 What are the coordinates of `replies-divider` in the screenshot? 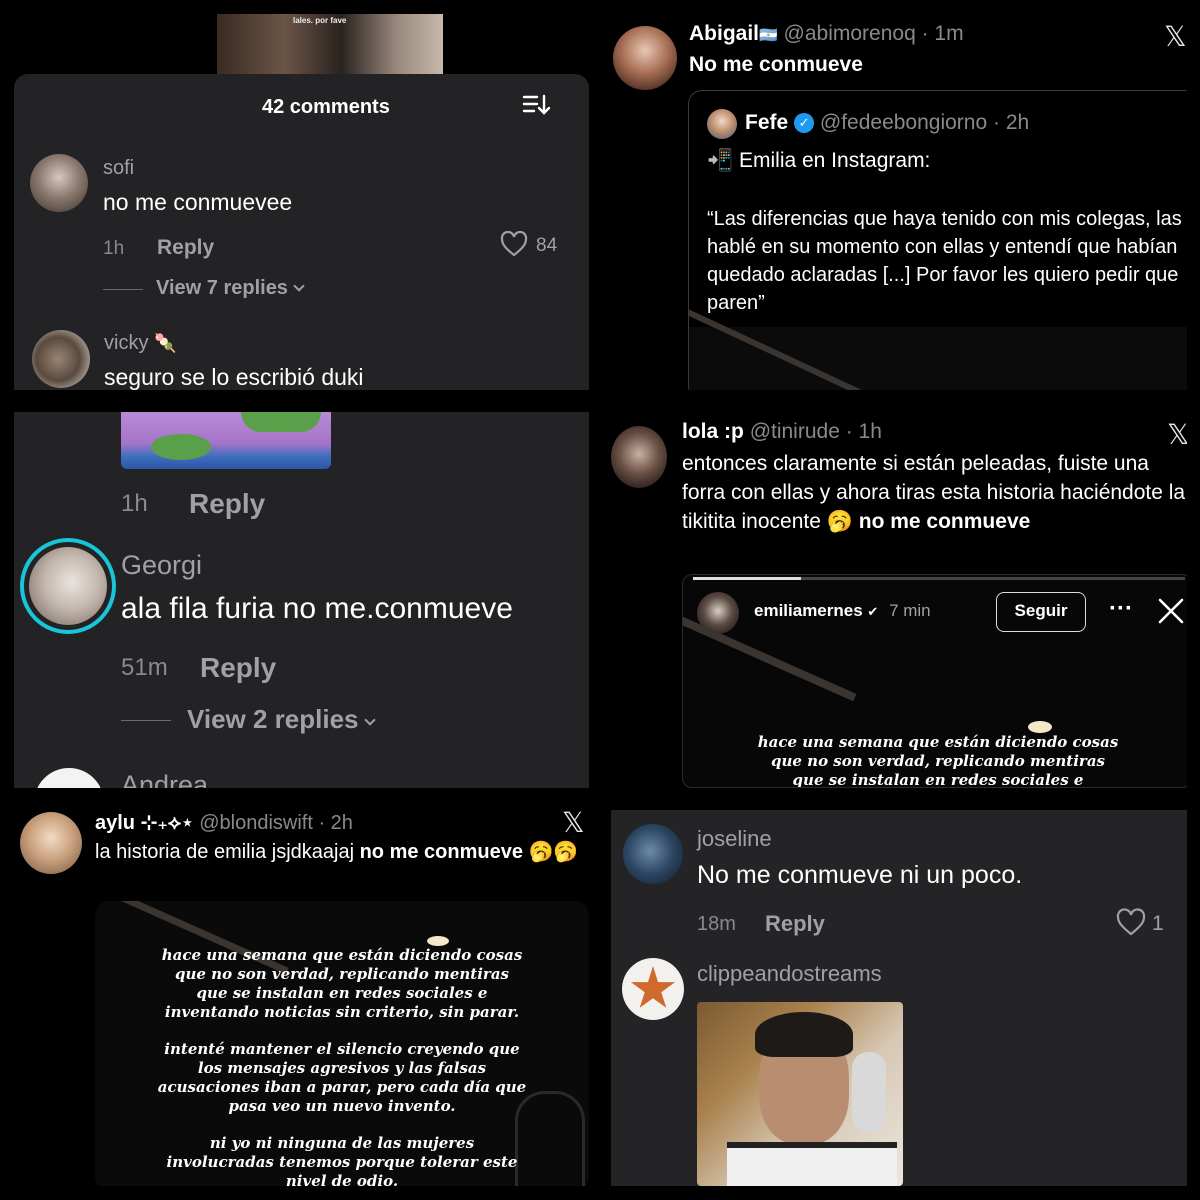 It's located at (123, 289).